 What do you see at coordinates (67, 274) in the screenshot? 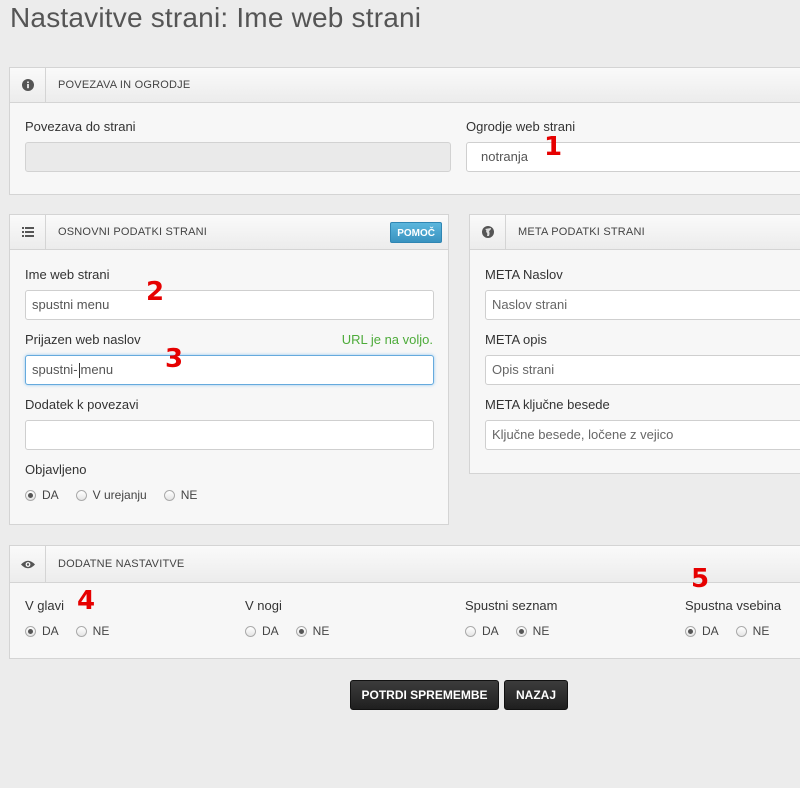
I see `name-label: Ime web strani` at bounding box center [67, 274].